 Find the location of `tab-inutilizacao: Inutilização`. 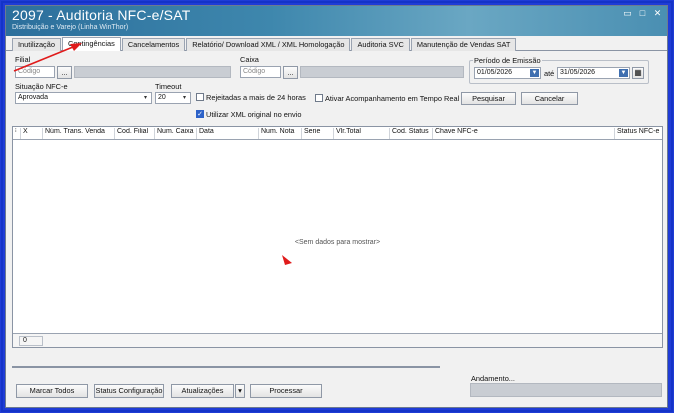

tab-inutilizacao: Inutilização is located at coordinates (36, 44).